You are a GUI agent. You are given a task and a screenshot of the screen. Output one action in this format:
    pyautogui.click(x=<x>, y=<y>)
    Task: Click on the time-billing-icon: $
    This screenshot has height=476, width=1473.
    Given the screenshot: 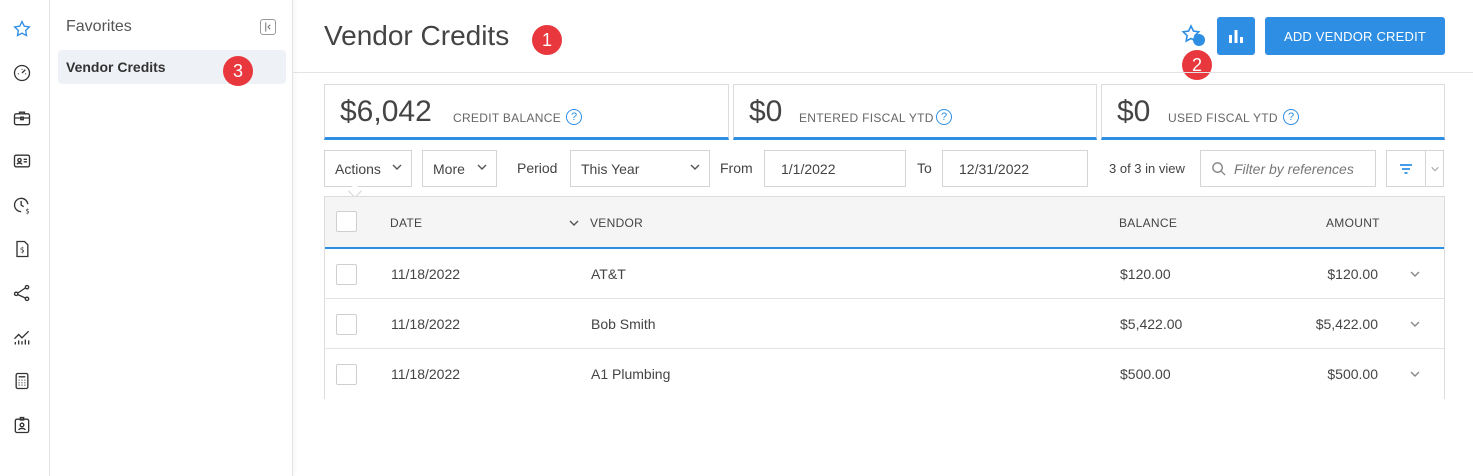 What is the action you would take?
    pyautogui.click(x=22, y=205)
    